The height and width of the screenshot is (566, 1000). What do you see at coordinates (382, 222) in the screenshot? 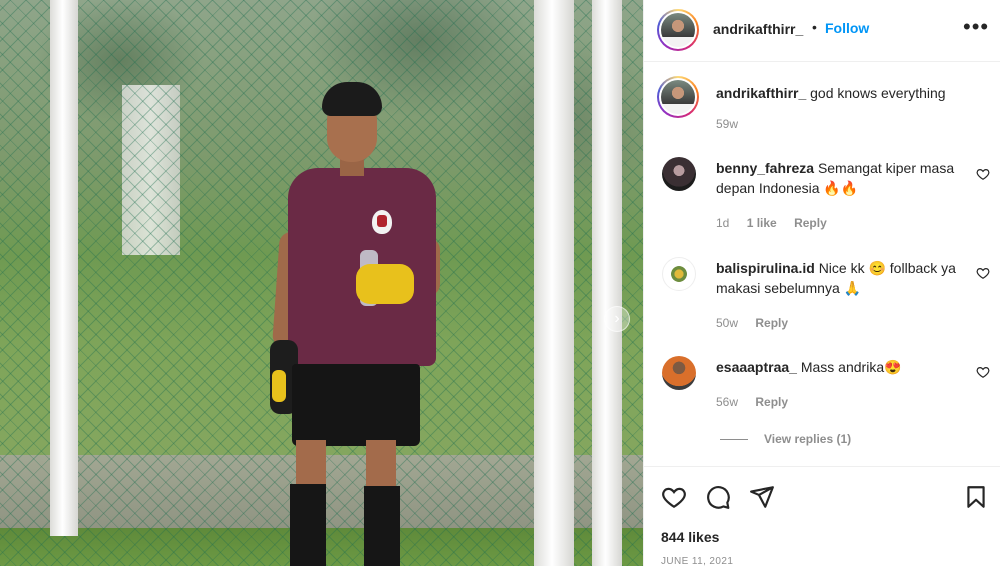
I see `shirt-crest` at bounding box center [382, 222].